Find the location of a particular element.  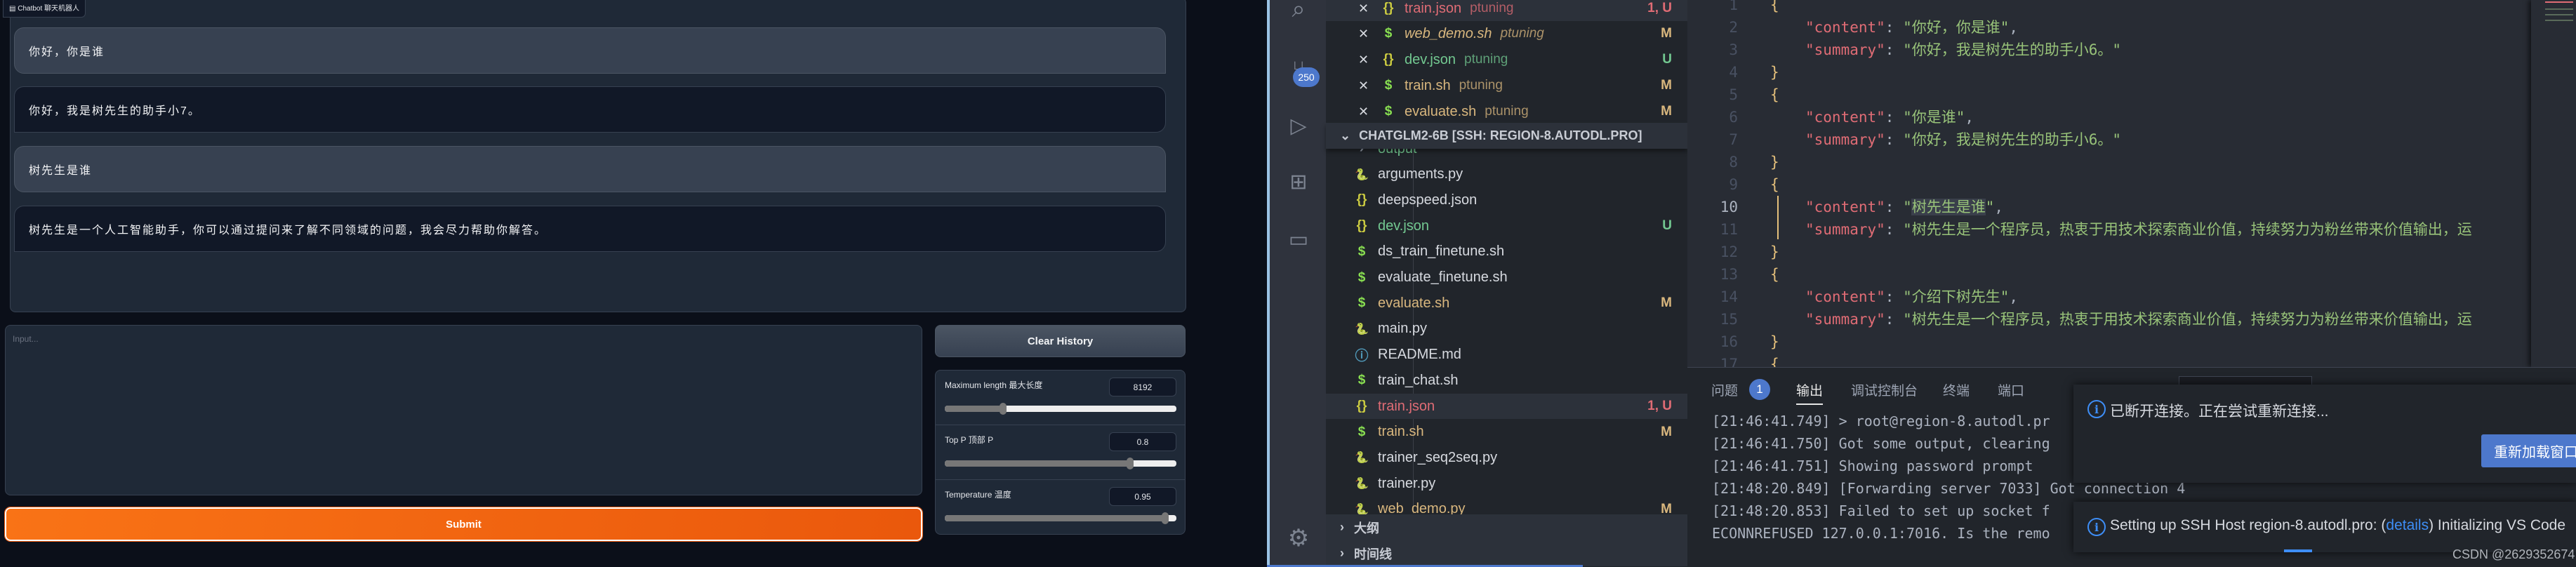

line-number: 6 is located at coordinates (1733, 117).